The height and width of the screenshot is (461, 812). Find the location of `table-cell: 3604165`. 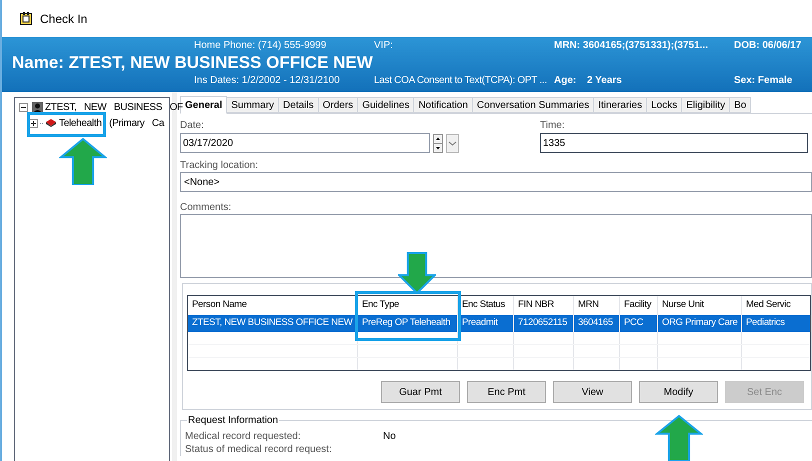

table-cell: 3604165 is located at coordinates (597, 323).